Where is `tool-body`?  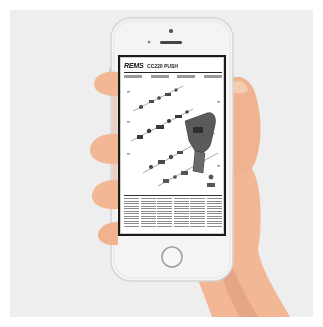
tool-body is located at coordinates (200, 143).